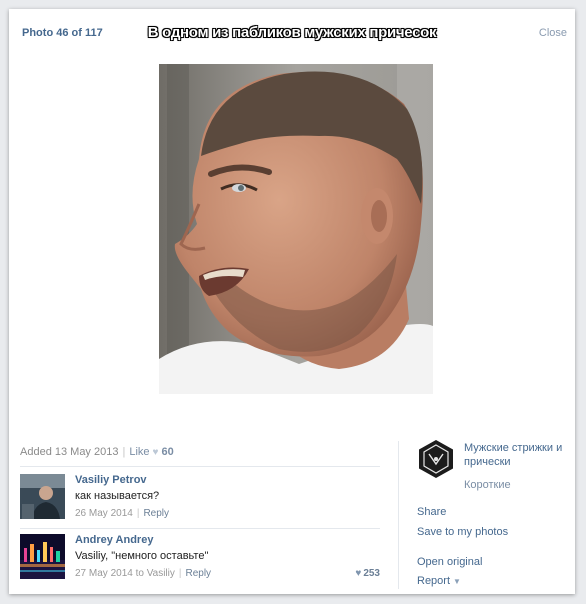 Image resolution: width=586 pixels, height=604 pixels. What do you see at coordinates (125, 573) in the screenshot?
I see `comment-date: 27 May 2014 to Vasiliy` at bounding box center [125, 573].